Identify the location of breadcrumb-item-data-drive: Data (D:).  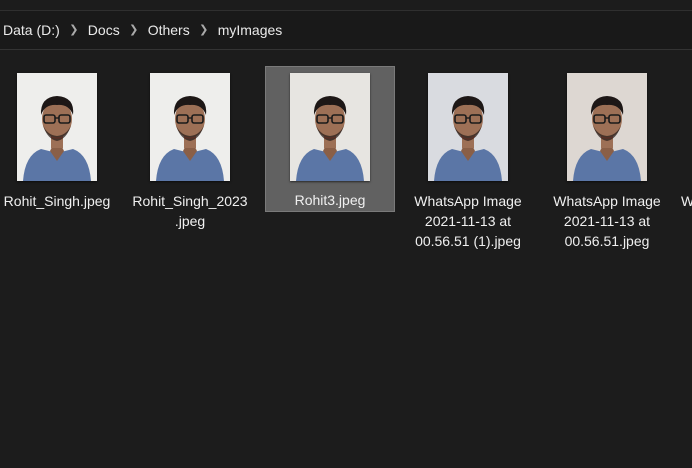
(31, 30).